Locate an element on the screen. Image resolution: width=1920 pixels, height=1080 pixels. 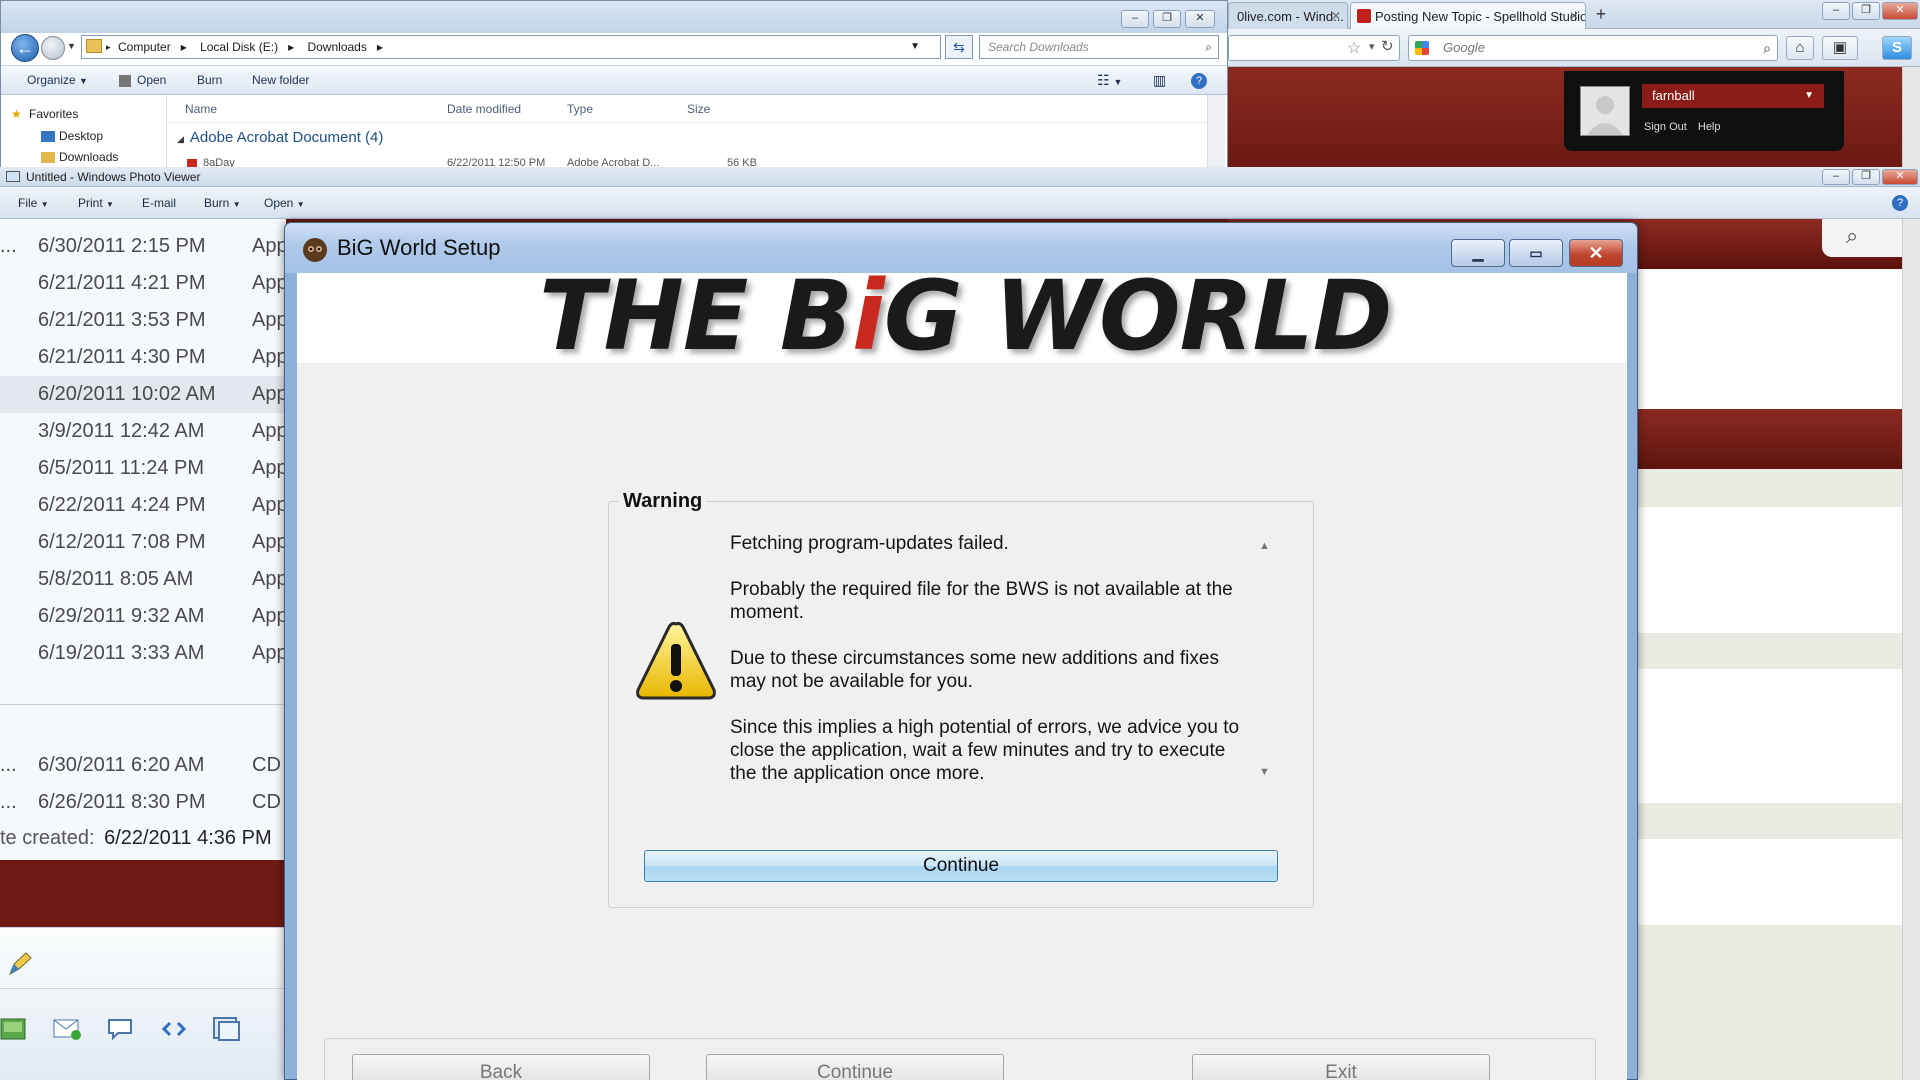
preview-pane-icon: ▥ is located at coordinates (1160, 80).